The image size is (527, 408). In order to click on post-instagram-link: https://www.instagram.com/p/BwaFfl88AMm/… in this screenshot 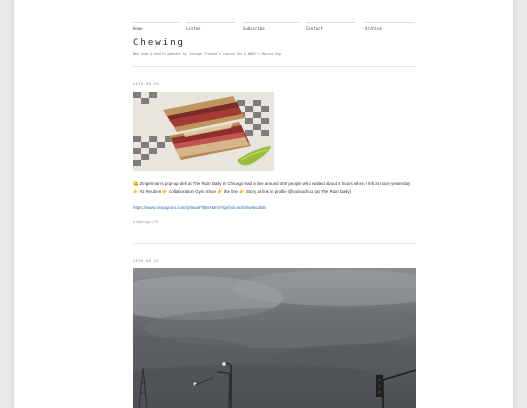, I will do `click(199, 207)`.